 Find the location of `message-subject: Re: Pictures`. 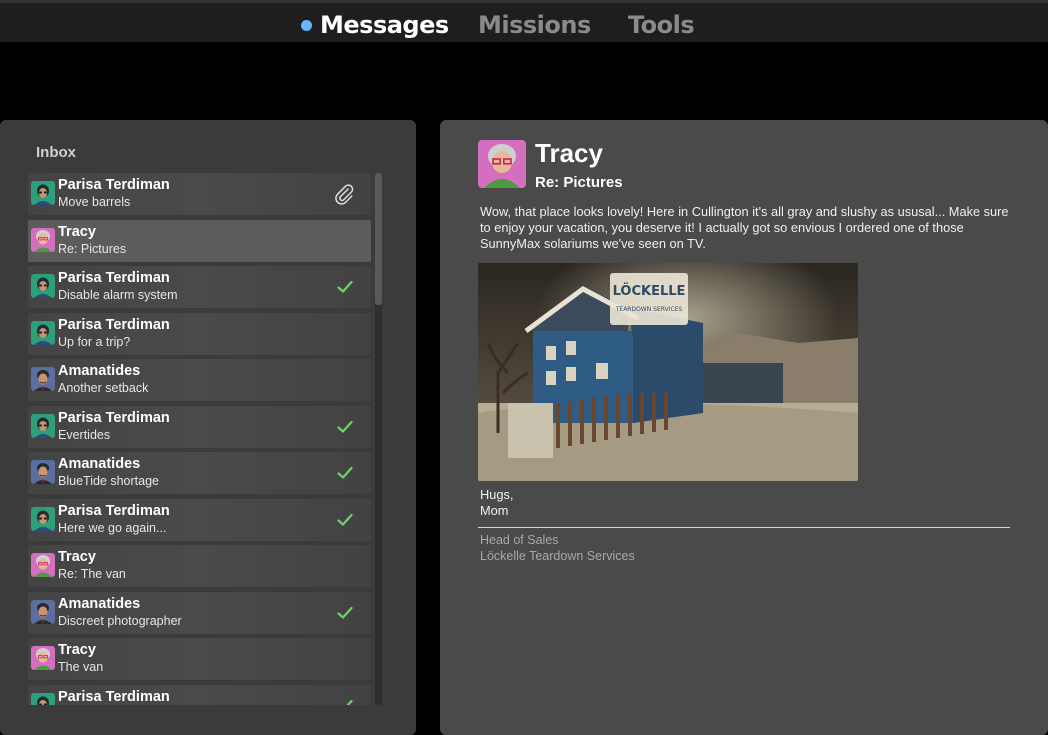

message-subject: Re: Pictures is located at coordinates (92, 248).